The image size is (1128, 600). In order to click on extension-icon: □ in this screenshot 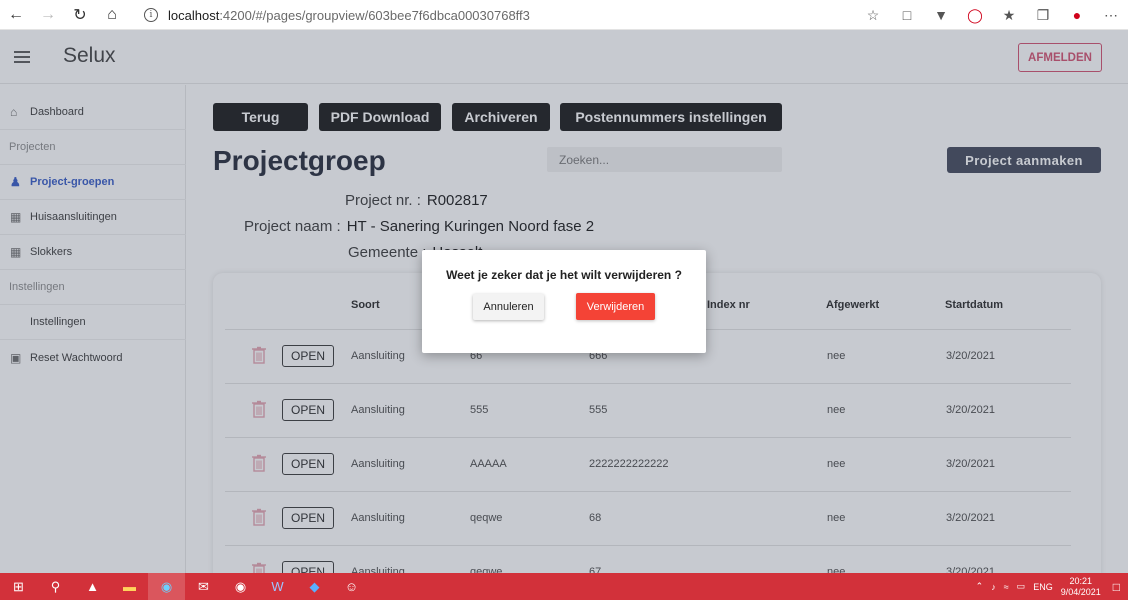, I will do `click(907, 15)`.